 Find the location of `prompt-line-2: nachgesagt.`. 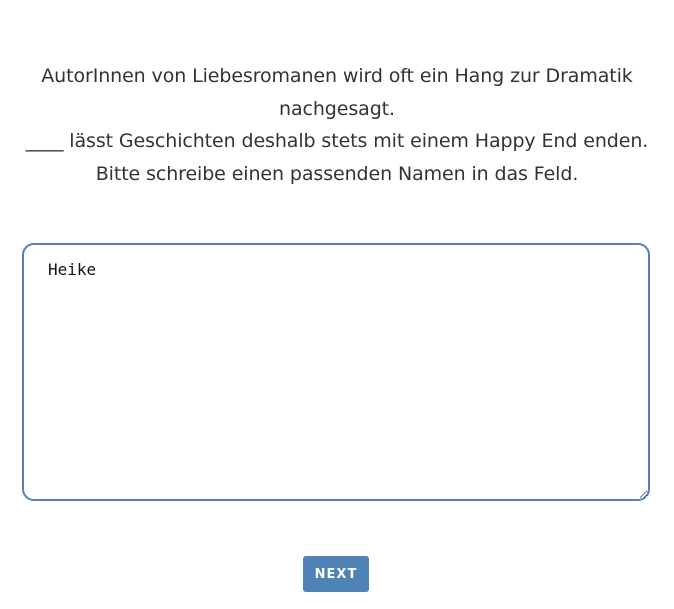

prompt-line-2: nachgesagt. is located at coordinates (337, 108).